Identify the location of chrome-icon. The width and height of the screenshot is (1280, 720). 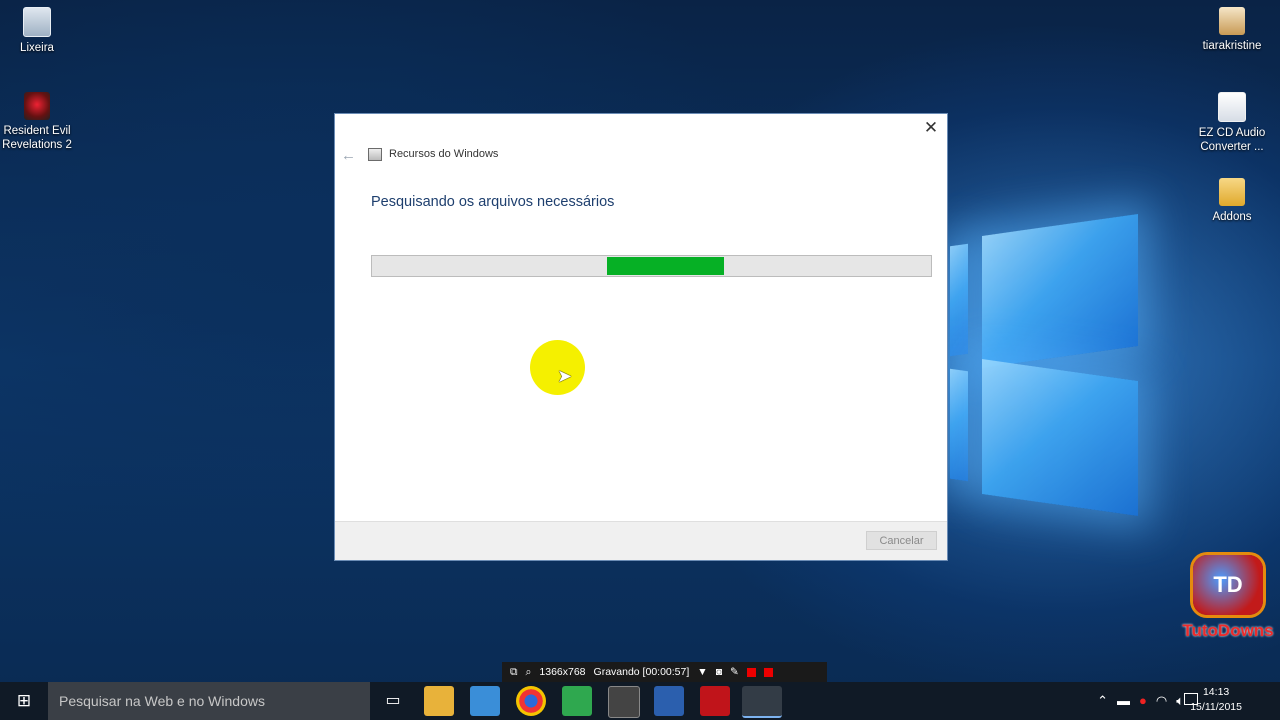
(531, 701).